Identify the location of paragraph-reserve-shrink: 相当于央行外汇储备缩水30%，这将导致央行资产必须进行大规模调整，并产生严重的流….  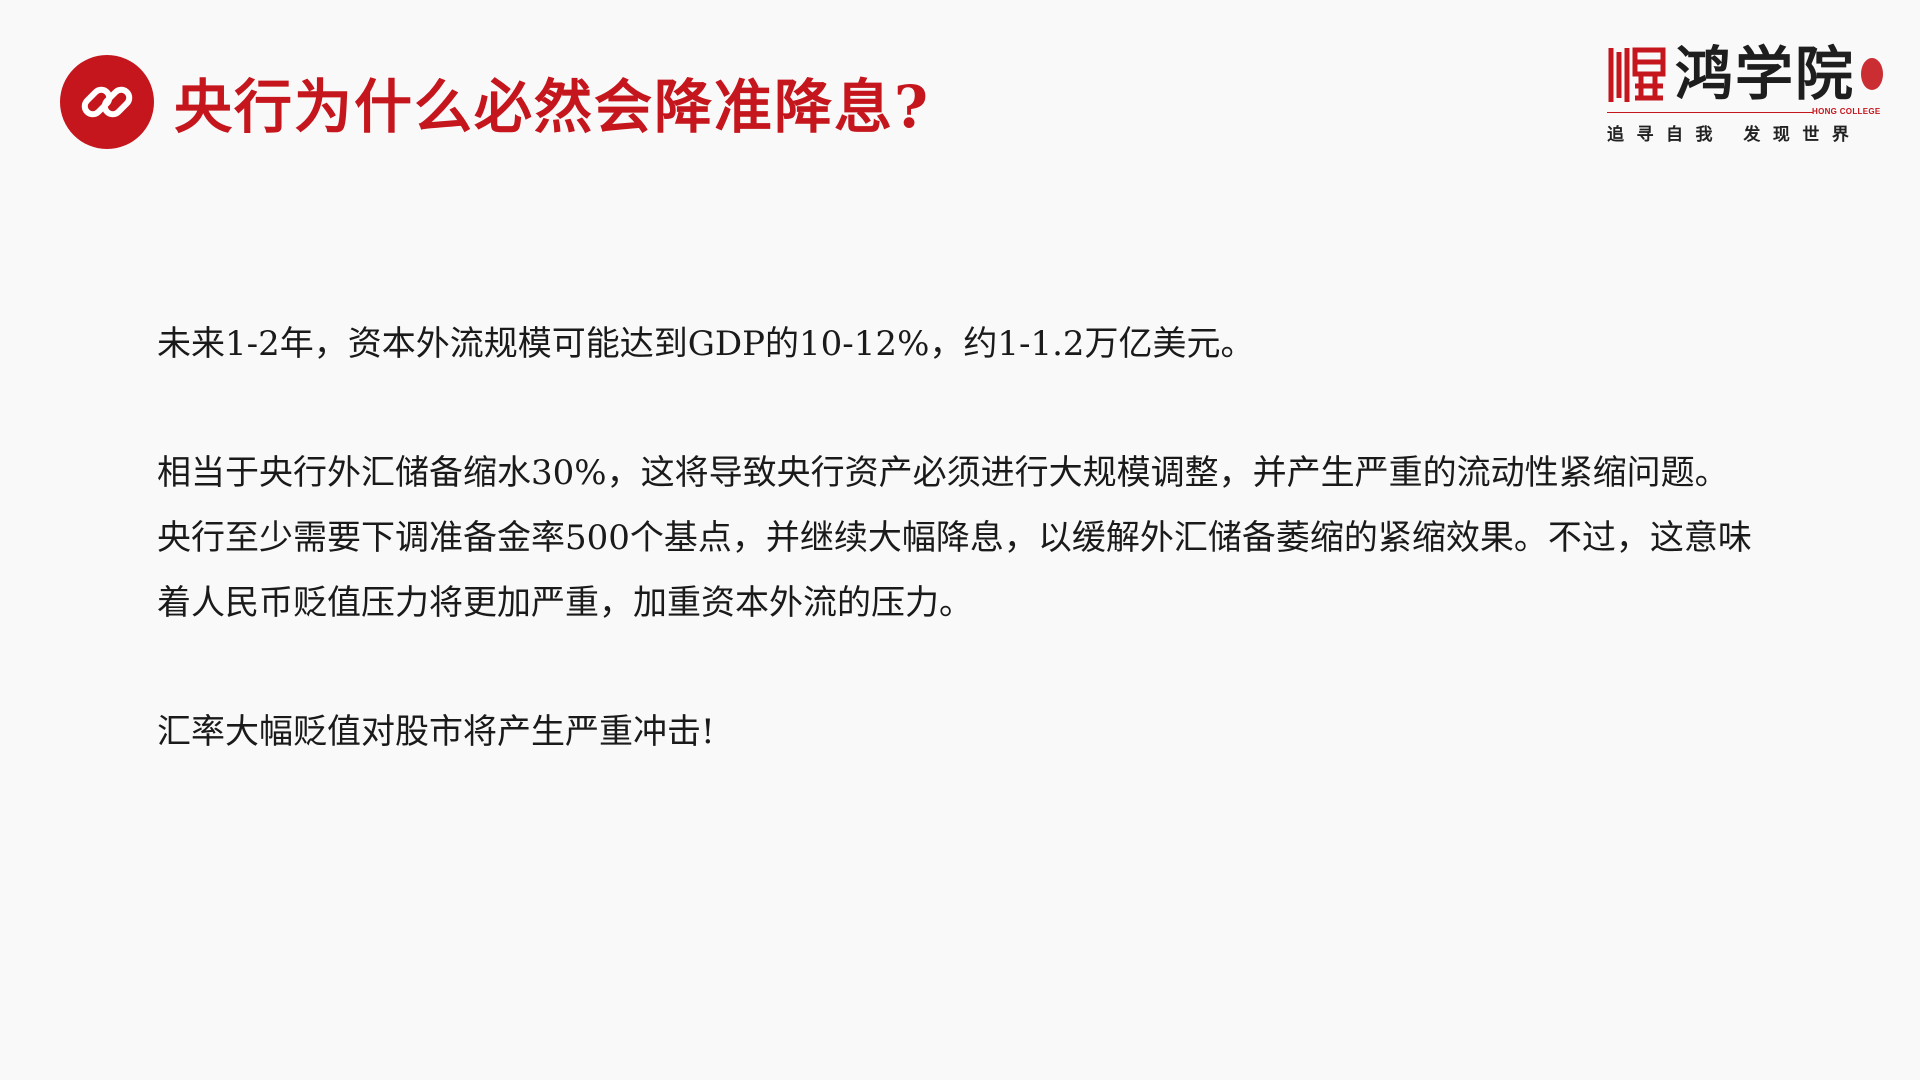
(954, 538).